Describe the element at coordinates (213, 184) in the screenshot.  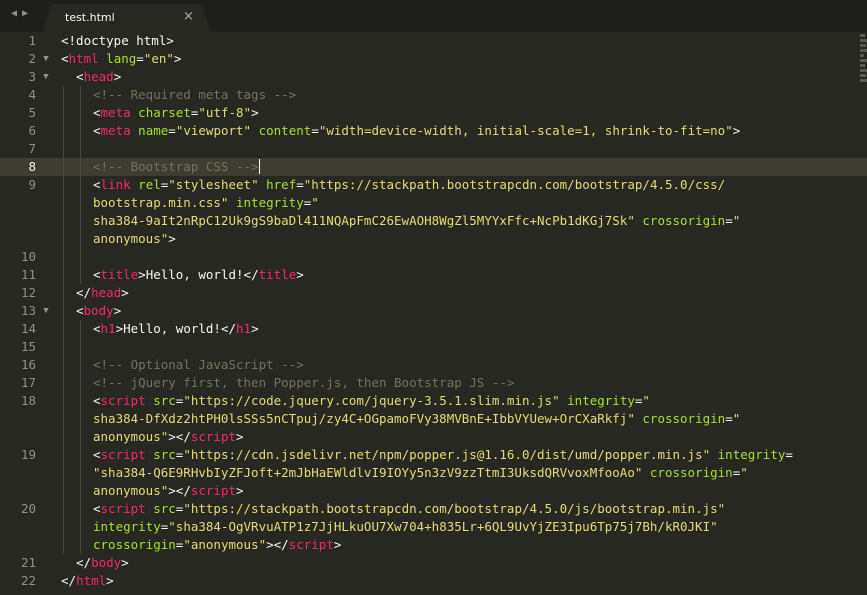
I see `code-token: "stylesheet"` at that location.